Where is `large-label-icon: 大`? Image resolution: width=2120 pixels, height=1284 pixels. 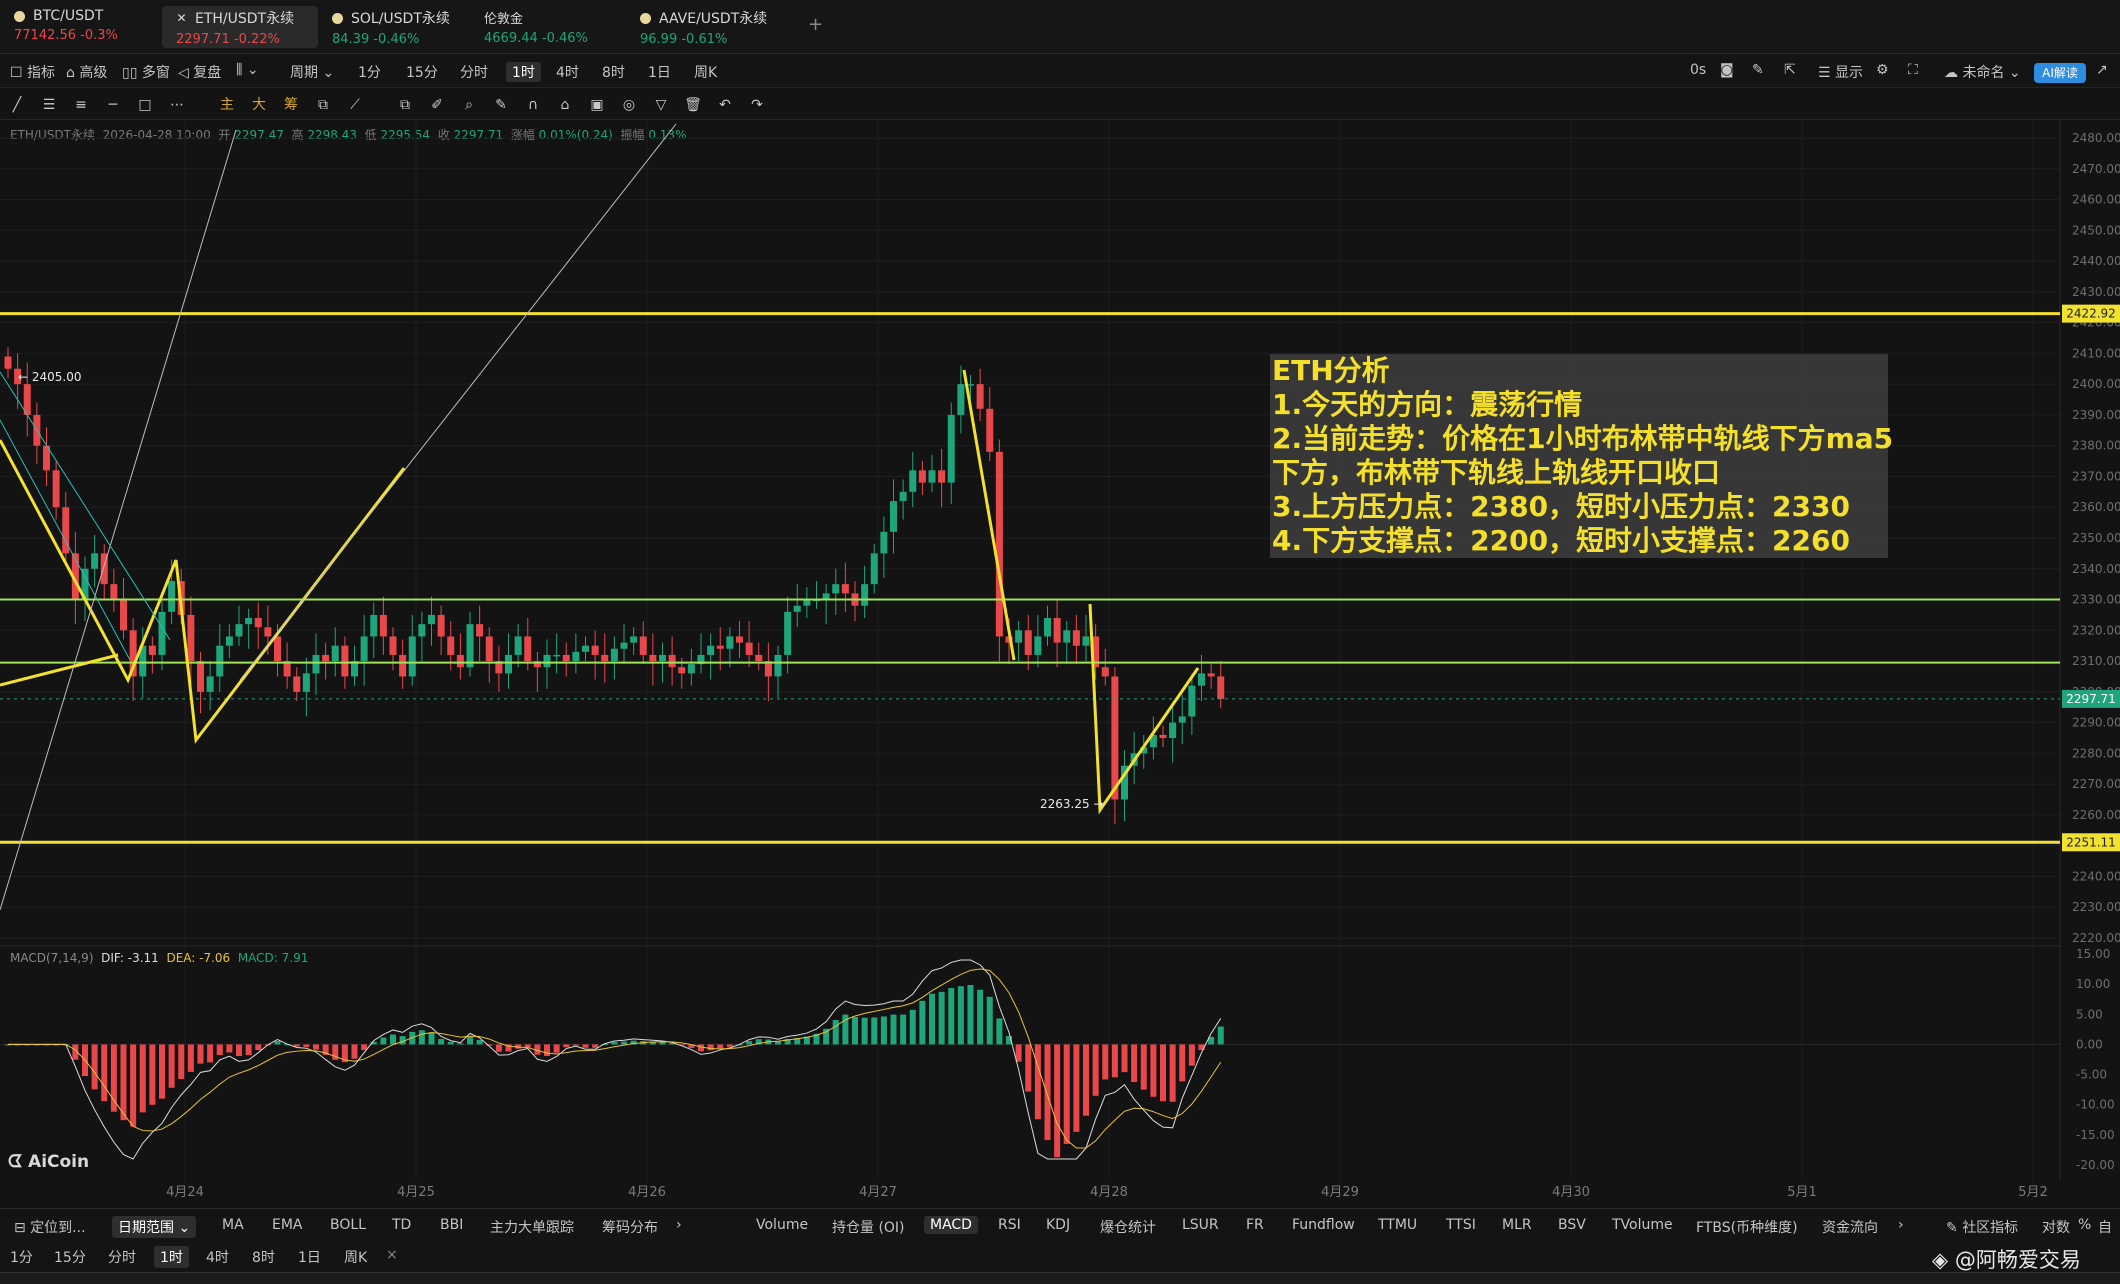 large-label-icon: 大 is located at coordinates (259, 105).